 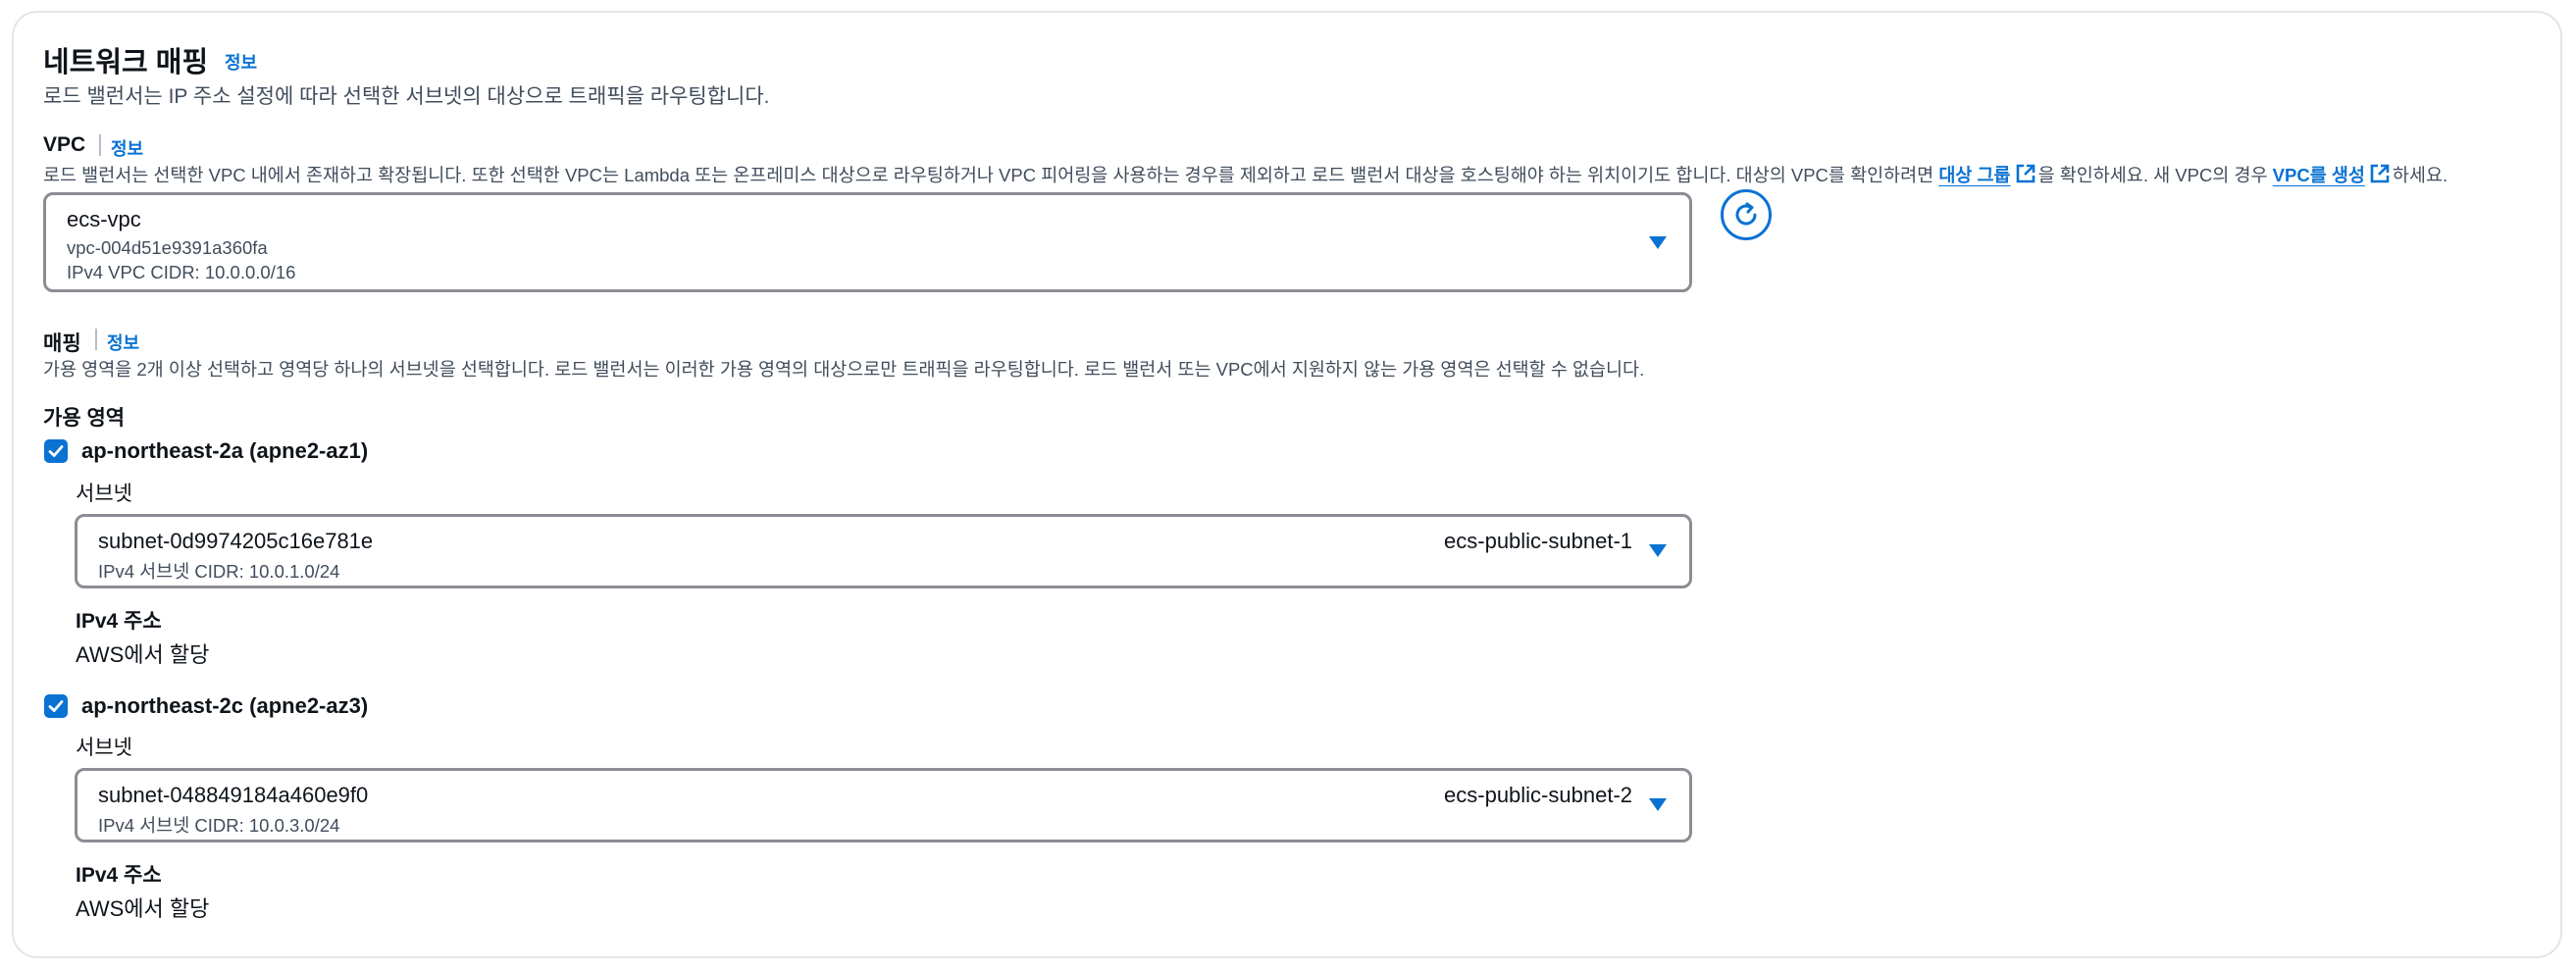 What do you see at coordinates (233, 795) in the screenshot?
I see `az-2-subnet-id: subnet-048849184a460e9f0` at bounding box center [233, 795].